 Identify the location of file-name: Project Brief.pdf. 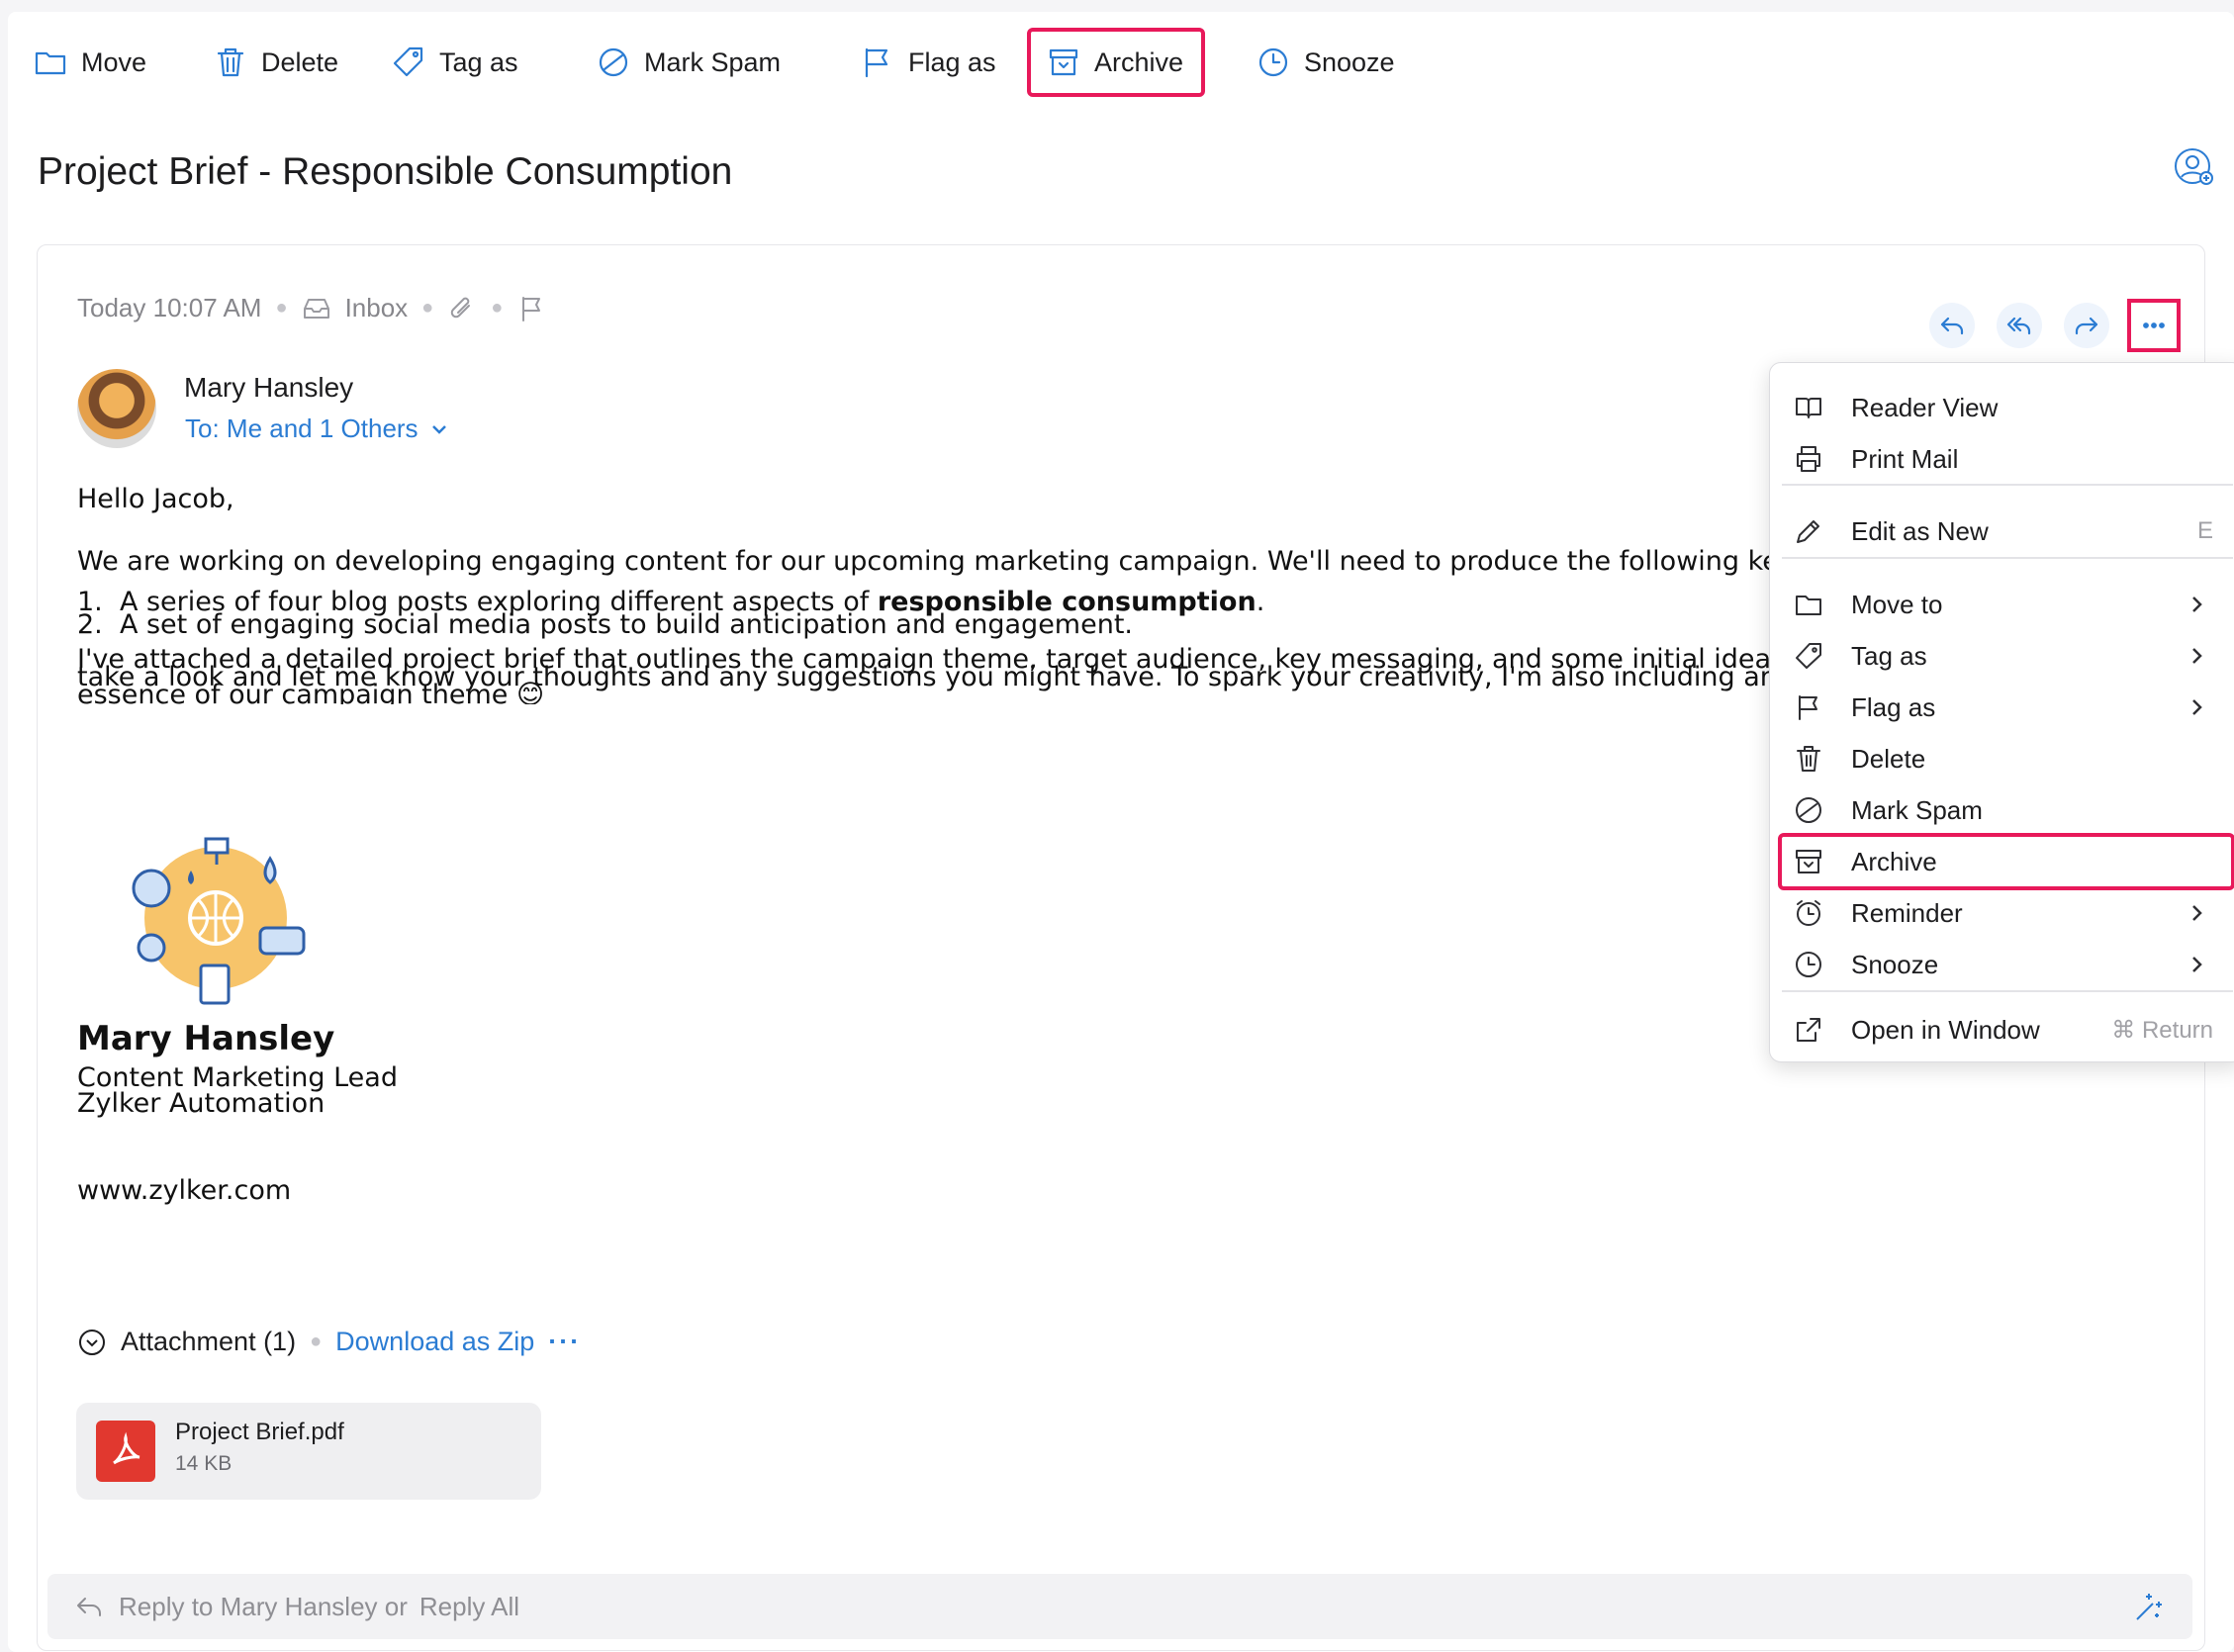
(259, 1432).